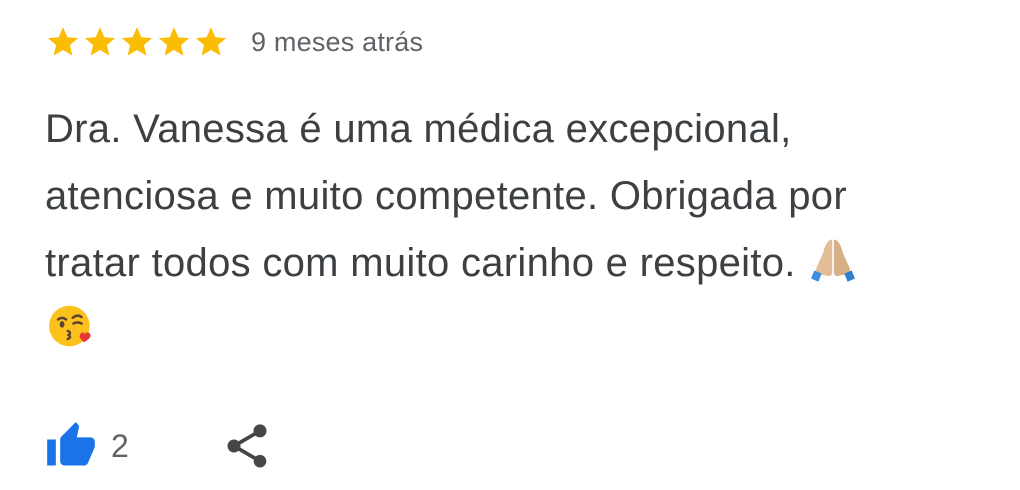 Image resolution: width=1020 pixels, height=490 pixels. I want to click on share-button, so click(247, 446).